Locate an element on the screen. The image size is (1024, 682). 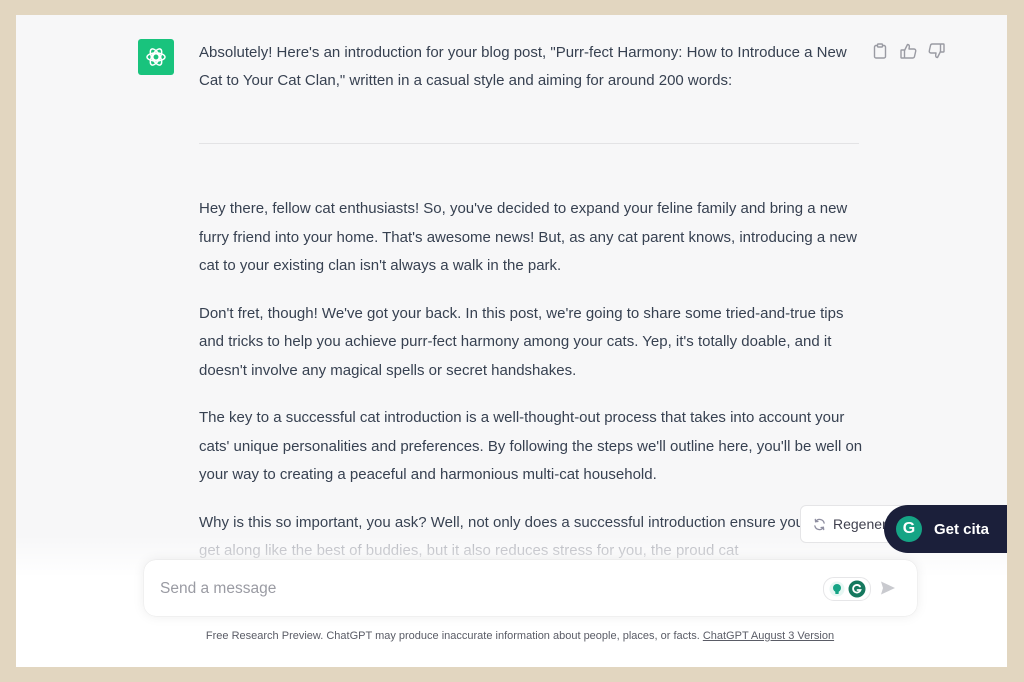
grammarly-logo-icon: G is located at coordinates (909, 529).